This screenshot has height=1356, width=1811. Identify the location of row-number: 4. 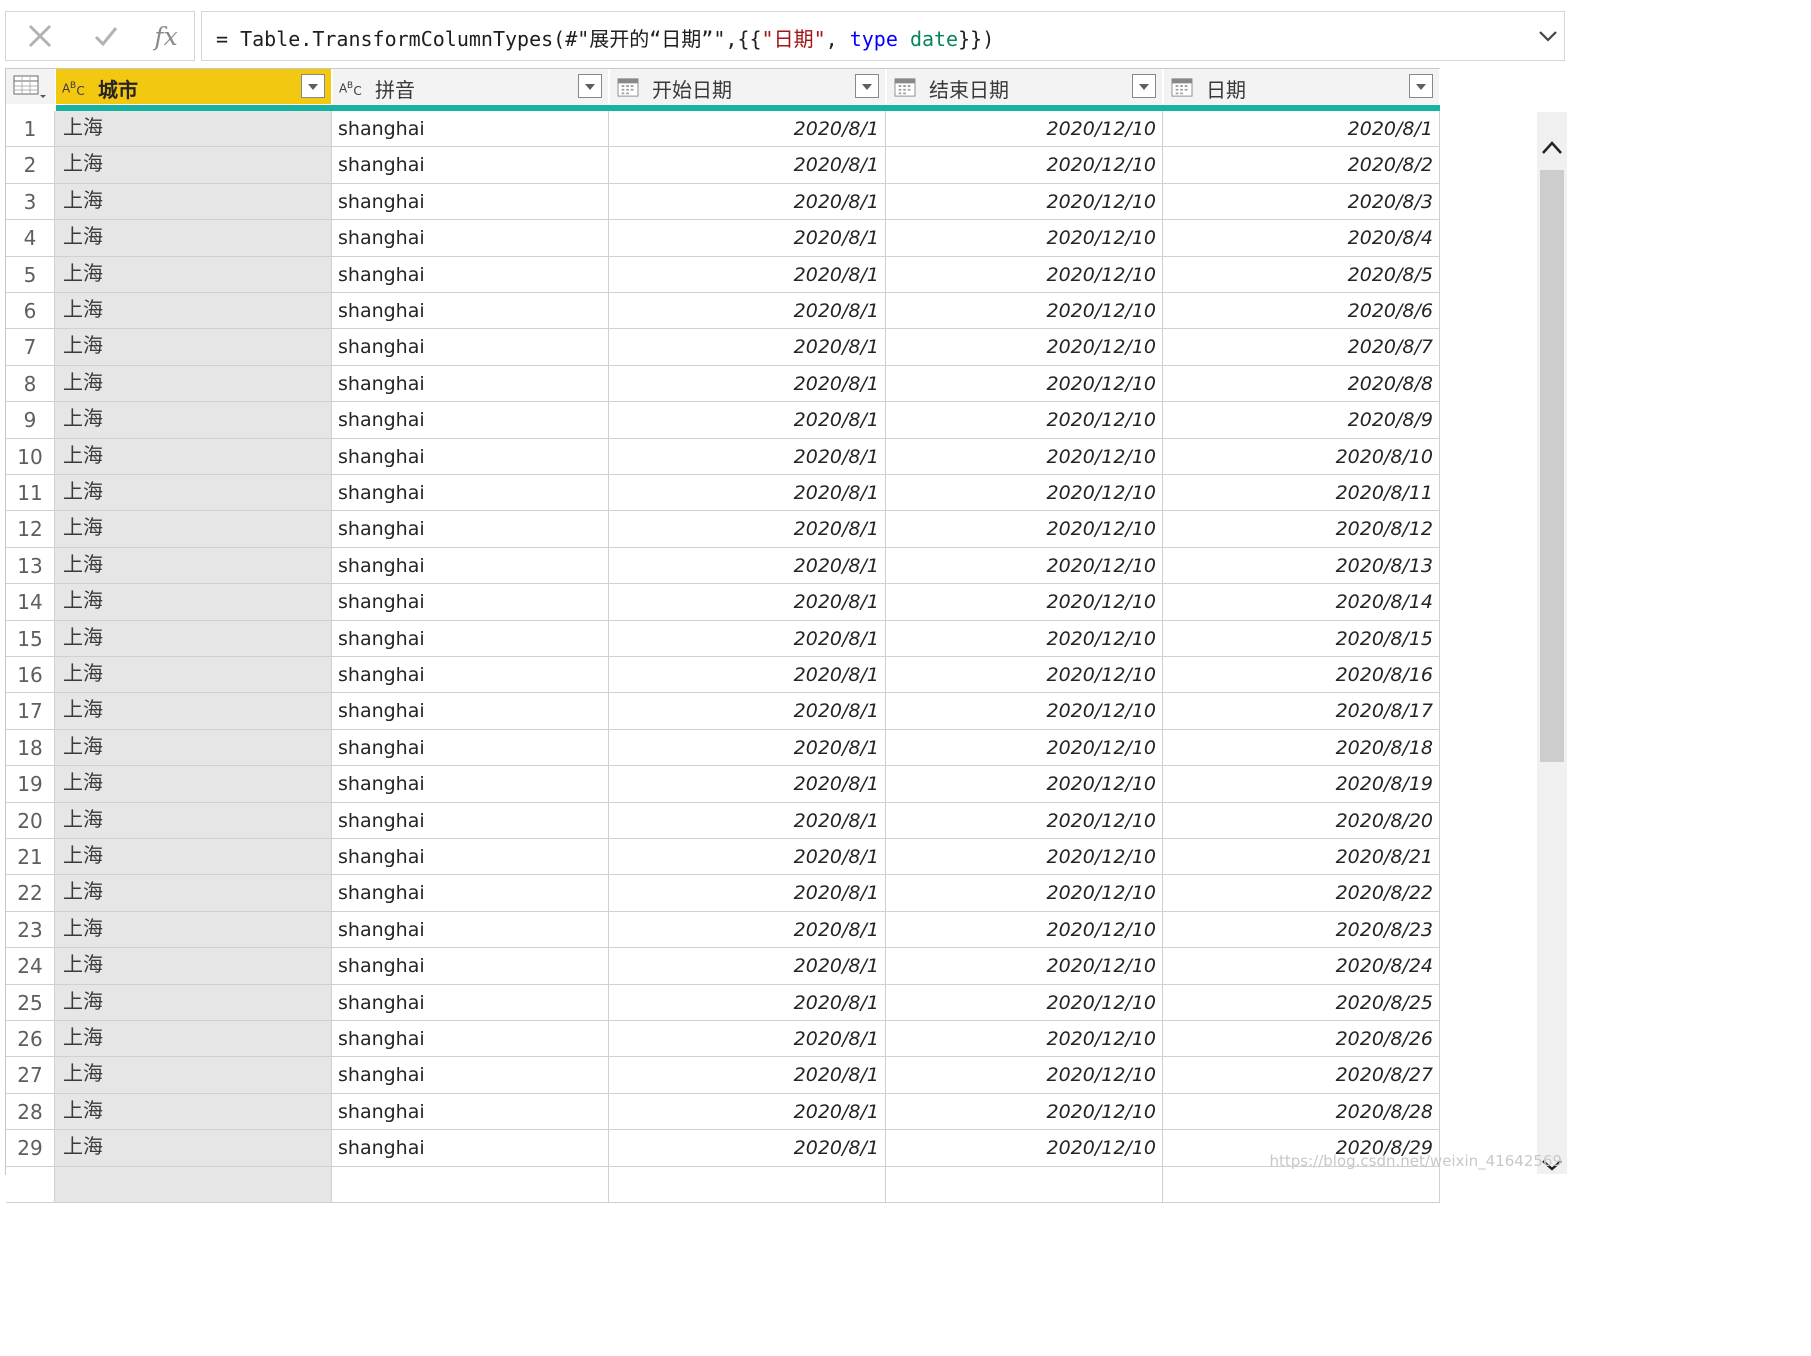
(30, 238).